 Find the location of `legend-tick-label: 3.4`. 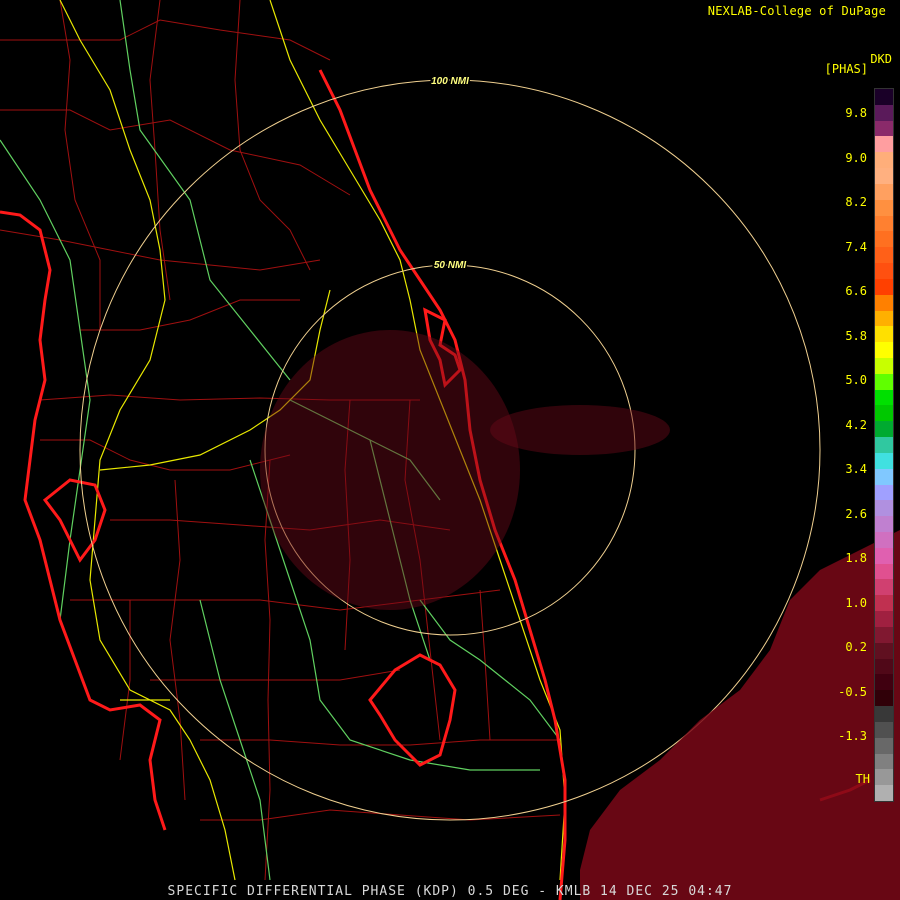

legend-tick-label: 3.4 is located at coordinates (856, 469).